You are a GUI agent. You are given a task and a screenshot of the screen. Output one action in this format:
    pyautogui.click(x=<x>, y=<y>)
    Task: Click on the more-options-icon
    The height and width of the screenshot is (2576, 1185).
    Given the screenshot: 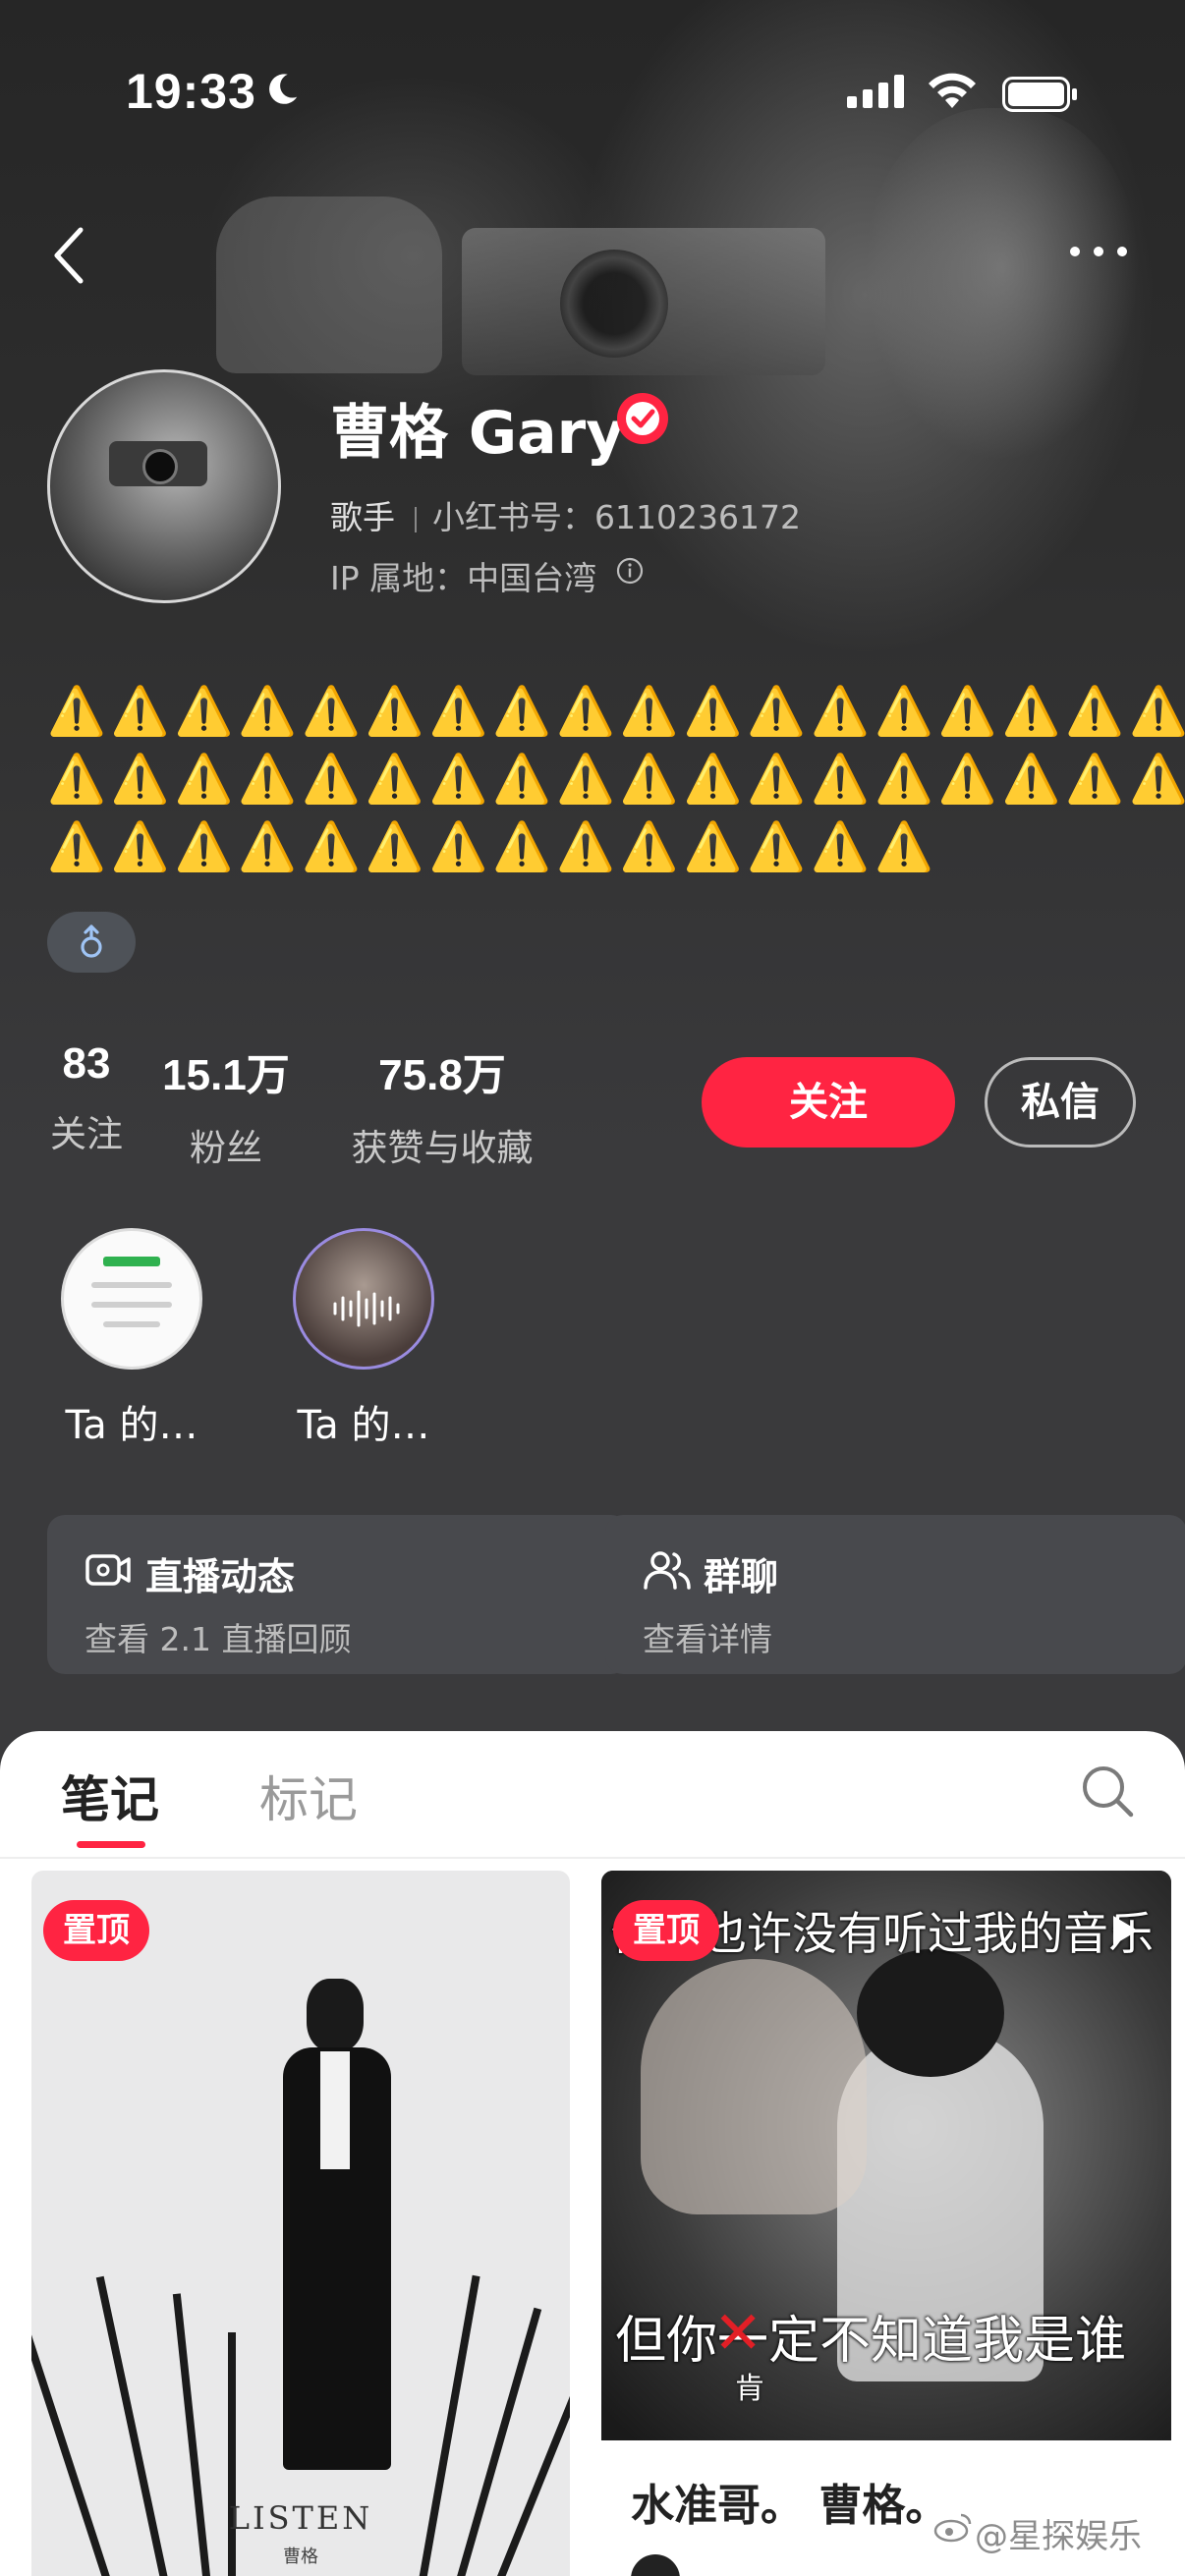 What is the action you would take?
    pyautogui.click(x=1099, y=251)
    